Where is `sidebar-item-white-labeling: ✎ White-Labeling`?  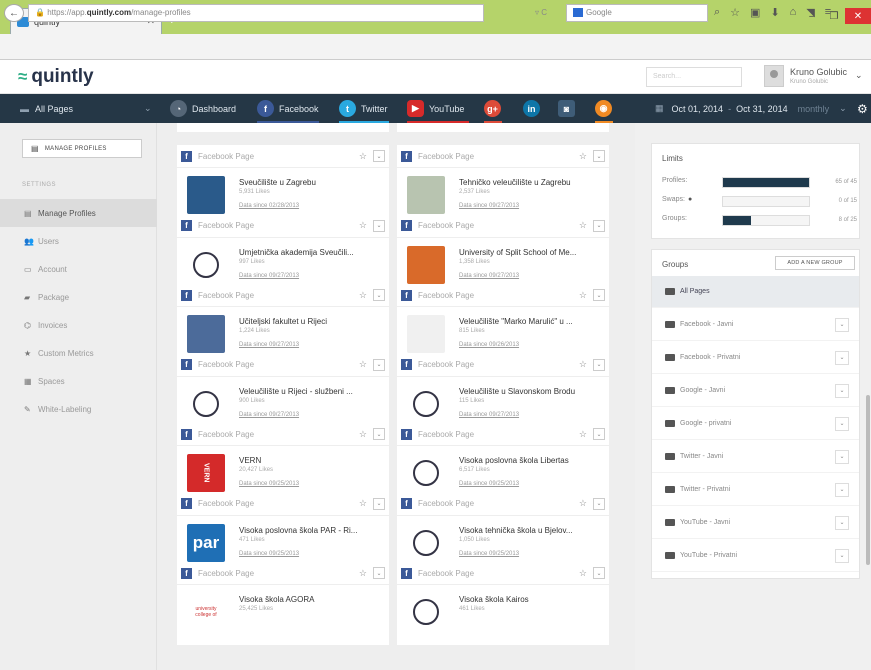 sidebar-item-white-labeling: ✎ White-Labeling is located at coordinates (78, 409).